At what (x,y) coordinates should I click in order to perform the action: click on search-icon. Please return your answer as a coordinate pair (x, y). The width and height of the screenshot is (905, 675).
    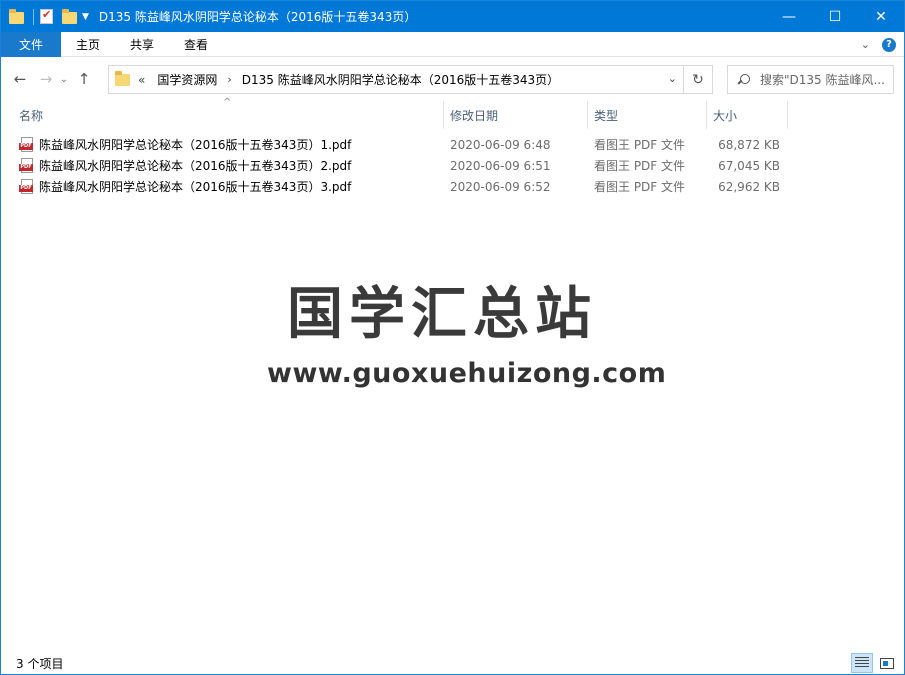
    Looking at the image, I should click on (744, 79).